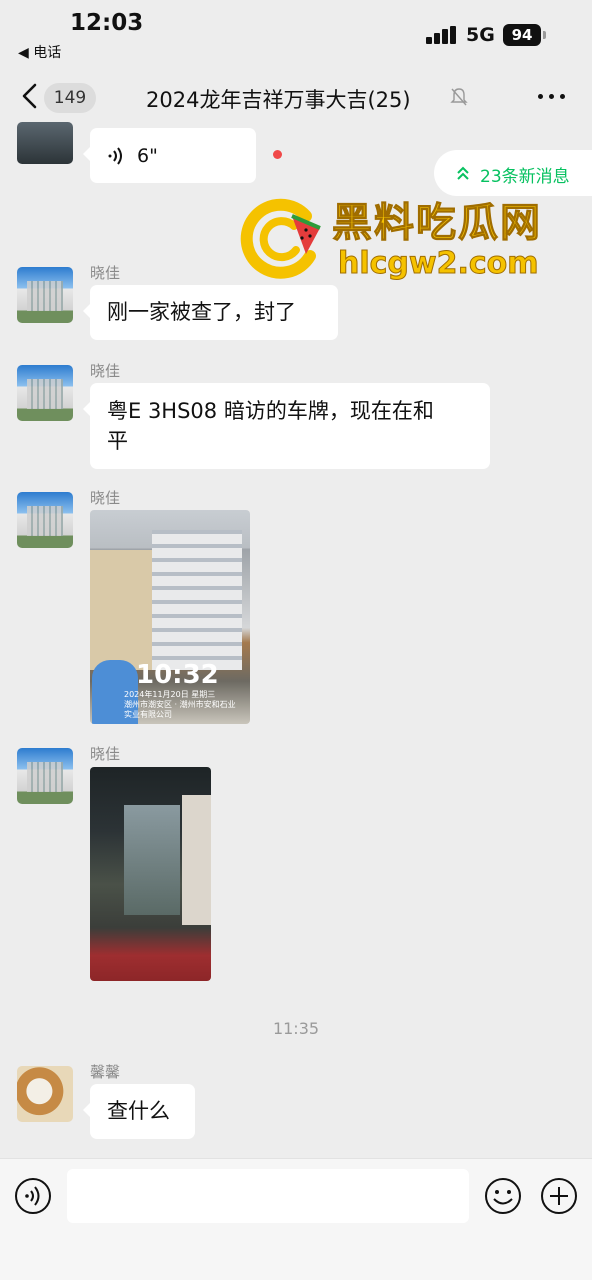  What do you see at coordinates (463, 173) in the screenshot?
I see `double-chevron-up-icon` at bounding box center [463, 173].